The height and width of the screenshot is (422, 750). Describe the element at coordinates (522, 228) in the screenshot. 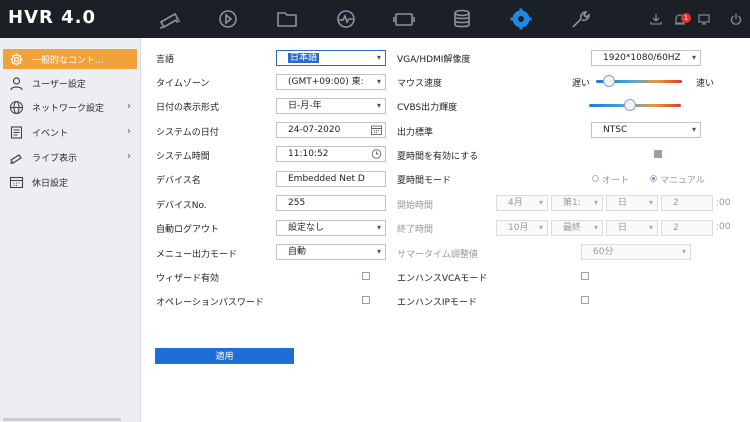

I see `dst-end-month-select: 10月 ▾` at that location.